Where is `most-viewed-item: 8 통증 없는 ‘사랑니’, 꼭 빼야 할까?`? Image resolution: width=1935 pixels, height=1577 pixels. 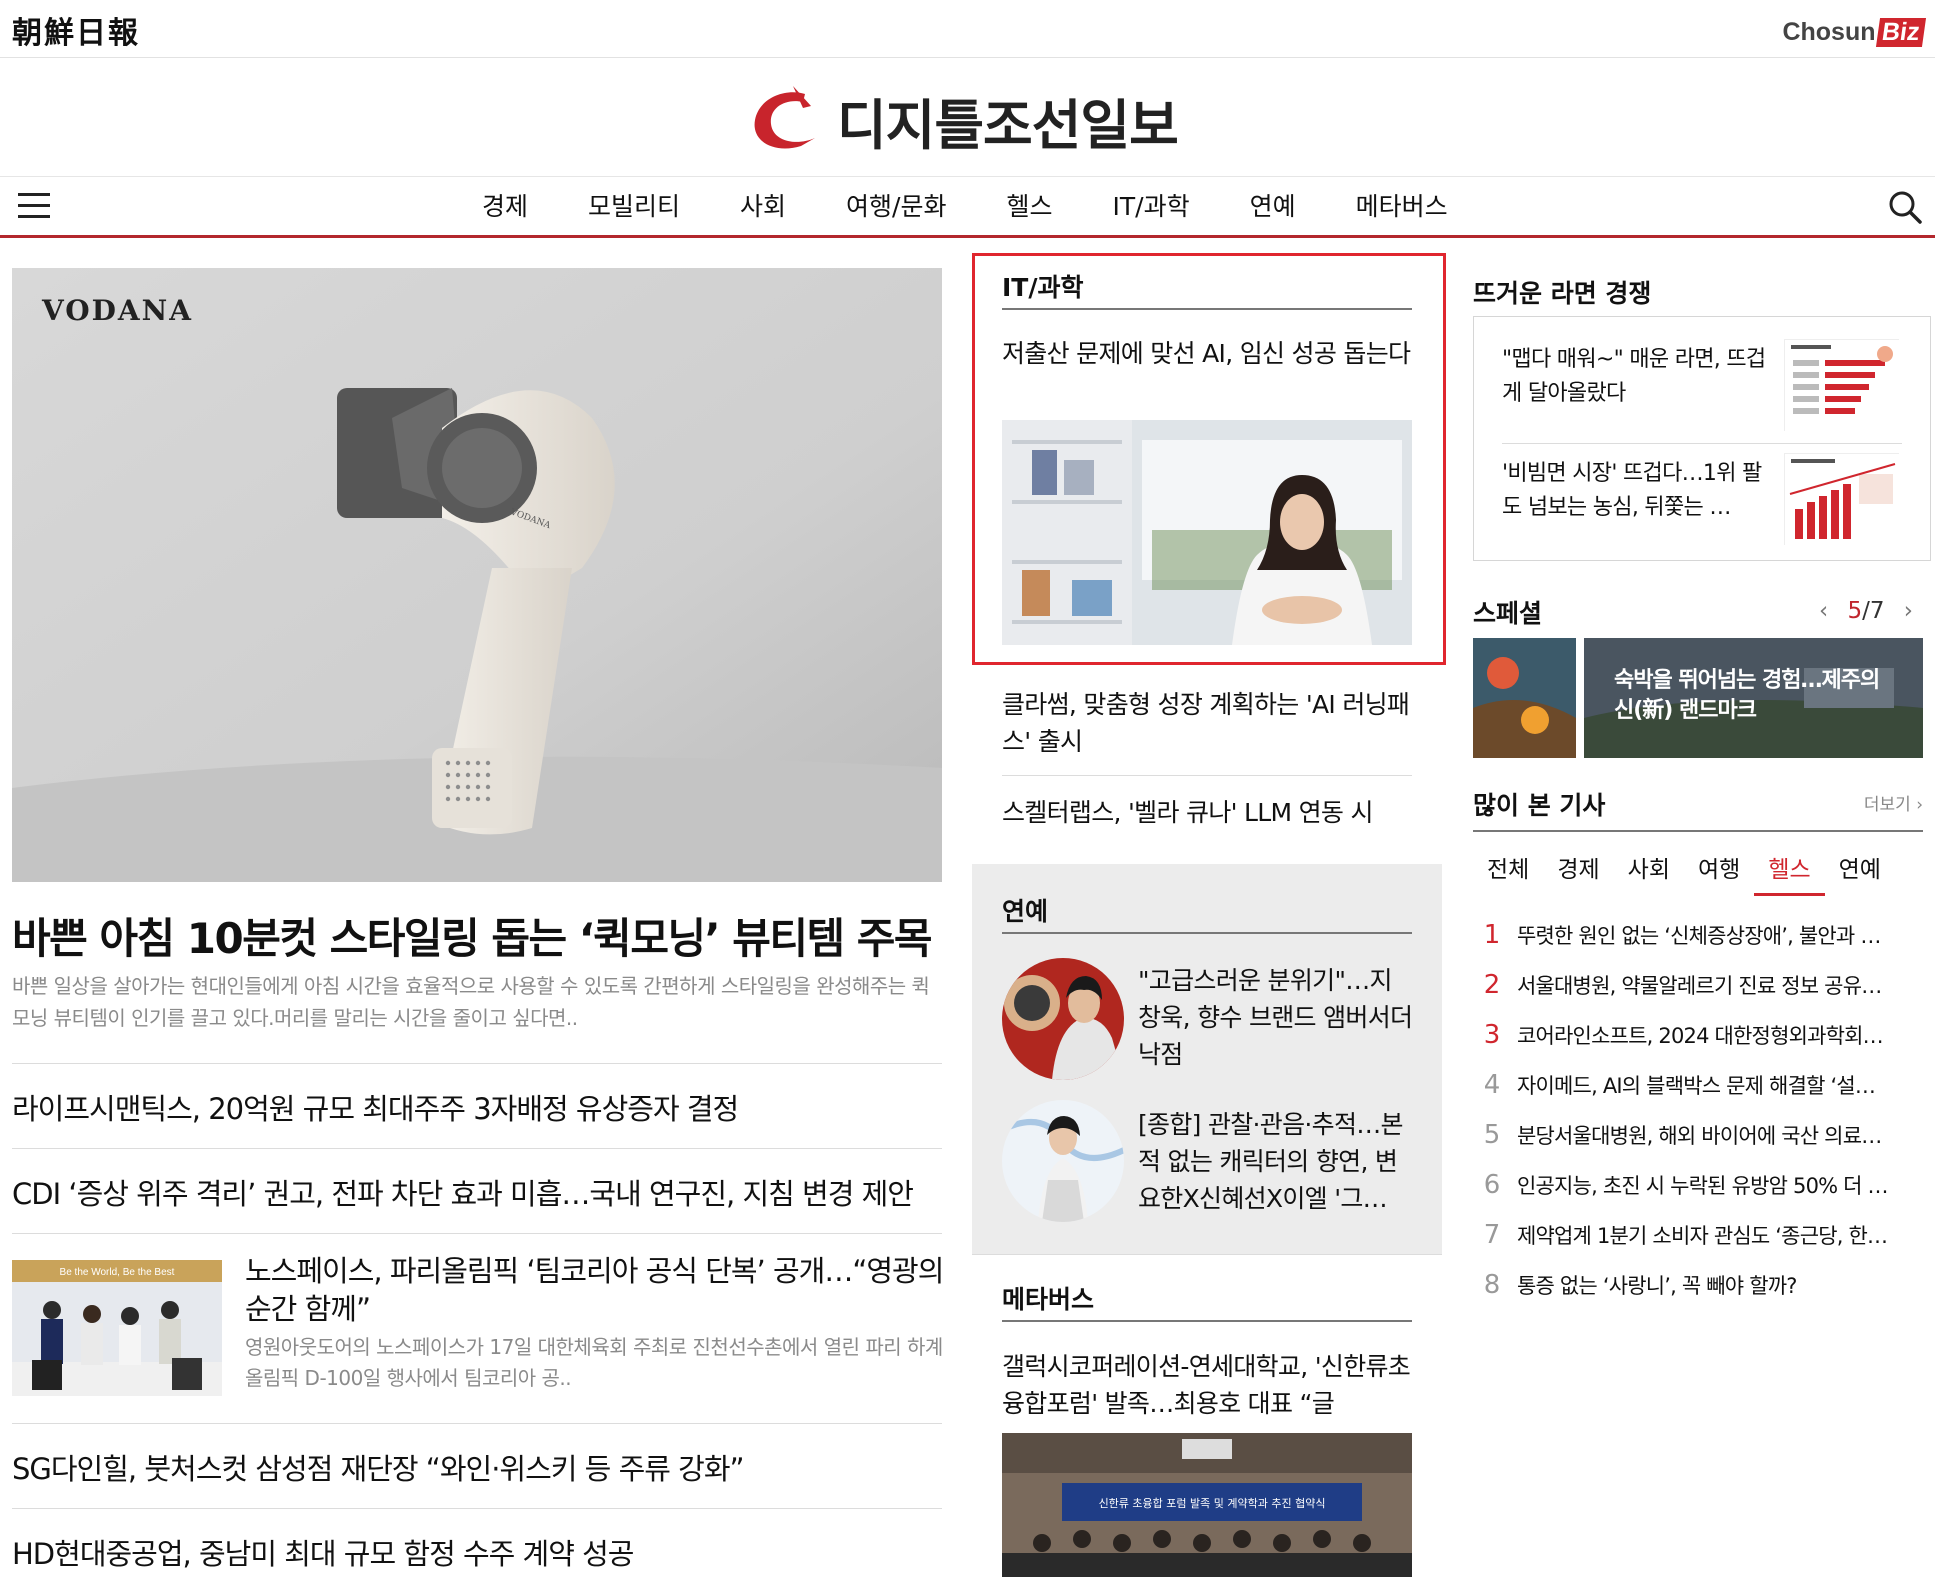
most-viewed-item: 8 통증 없는 ‘사랑니’, 꼭 빼야 할까? is located at coordinates (1698, 1285).